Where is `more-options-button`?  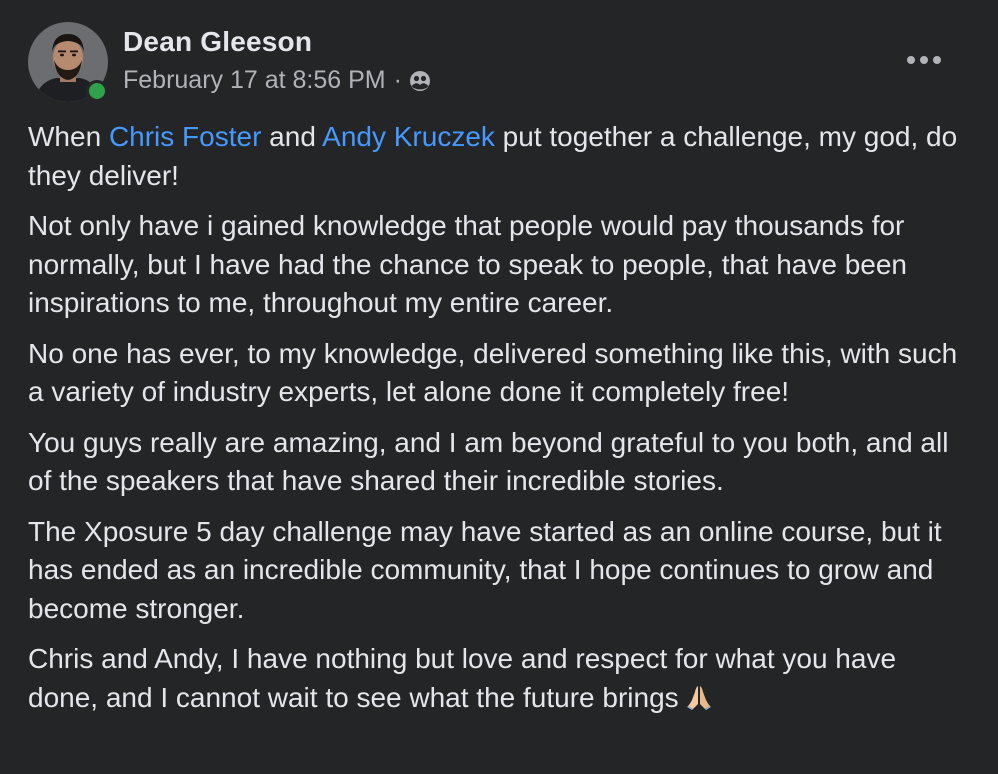
more-options-button is located at coordinates (924, 60).